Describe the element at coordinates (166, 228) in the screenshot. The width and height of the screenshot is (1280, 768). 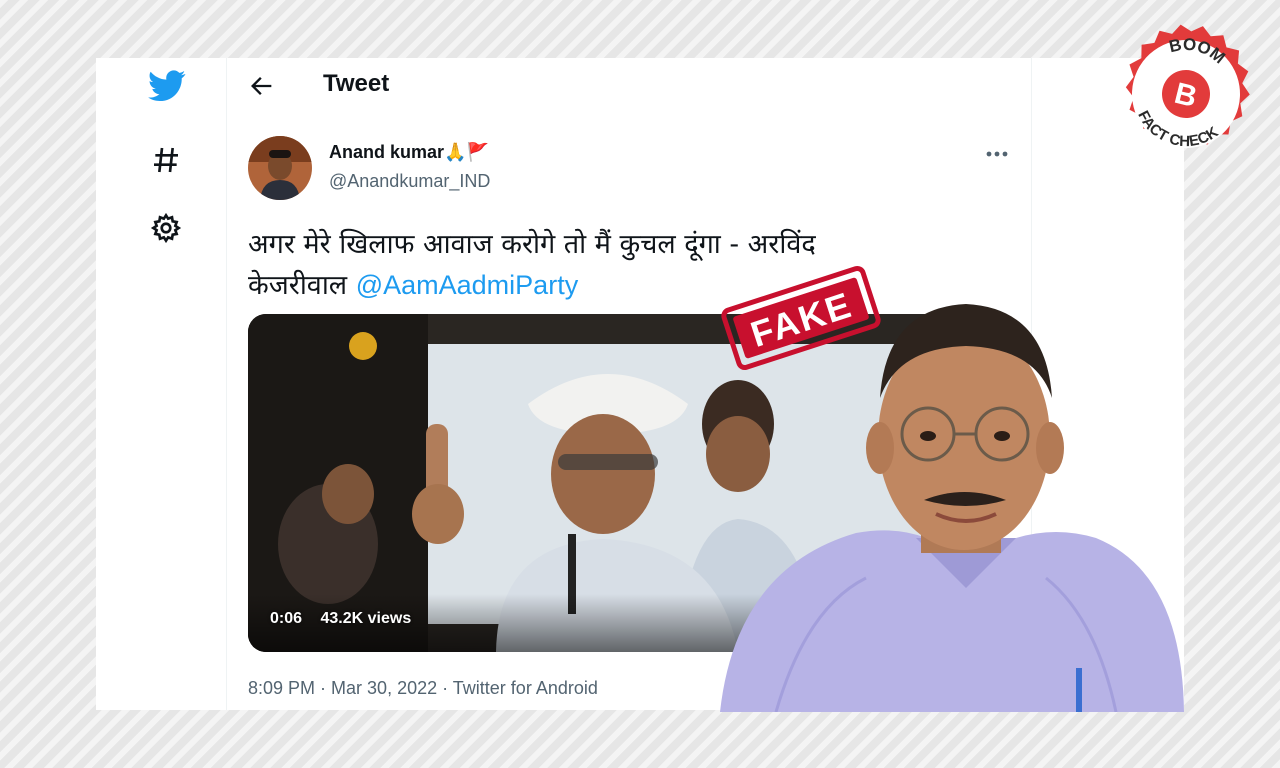
I see `settings-gear-icon` at that location.